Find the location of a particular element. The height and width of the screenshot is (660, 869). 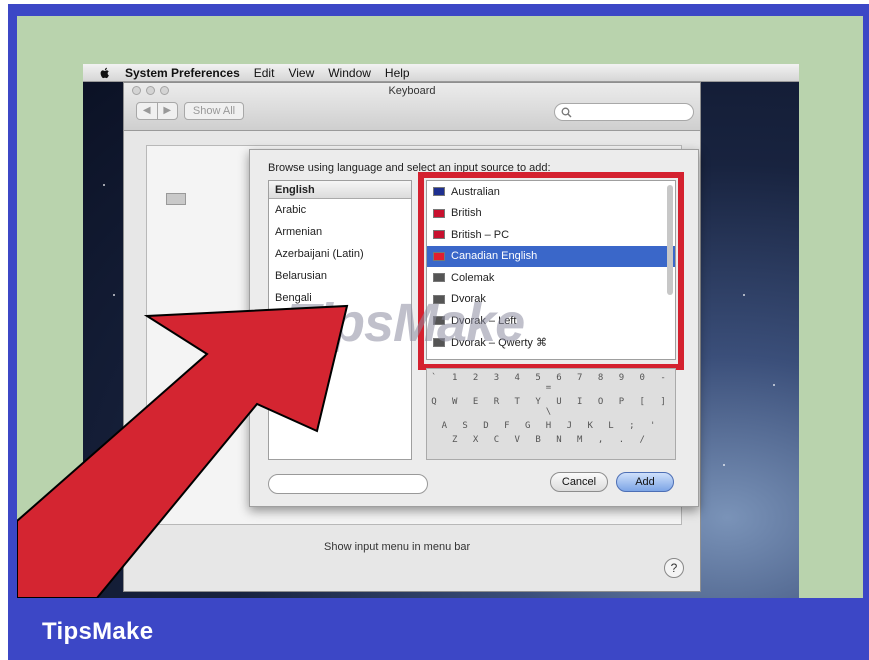

brand-logo: TipsMake is located at coordinates (98, 631).